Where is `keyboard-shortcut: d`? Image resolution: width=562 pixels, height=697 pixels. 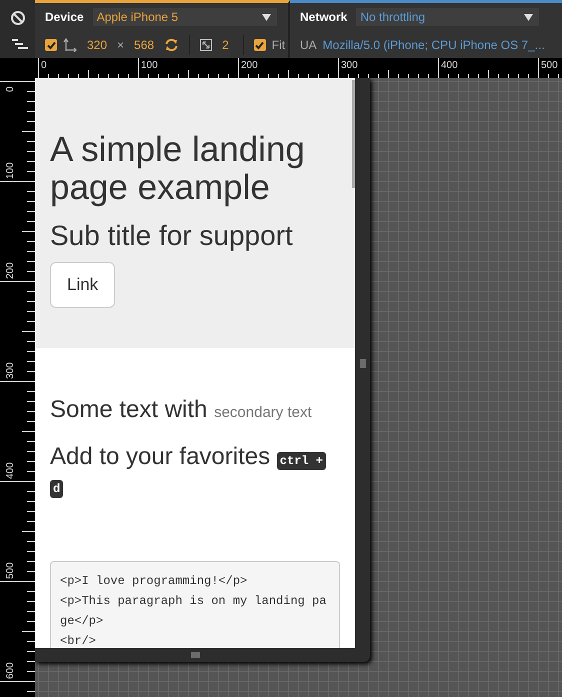
keyboard-shortcut: d is located at coordinates (57, 489).